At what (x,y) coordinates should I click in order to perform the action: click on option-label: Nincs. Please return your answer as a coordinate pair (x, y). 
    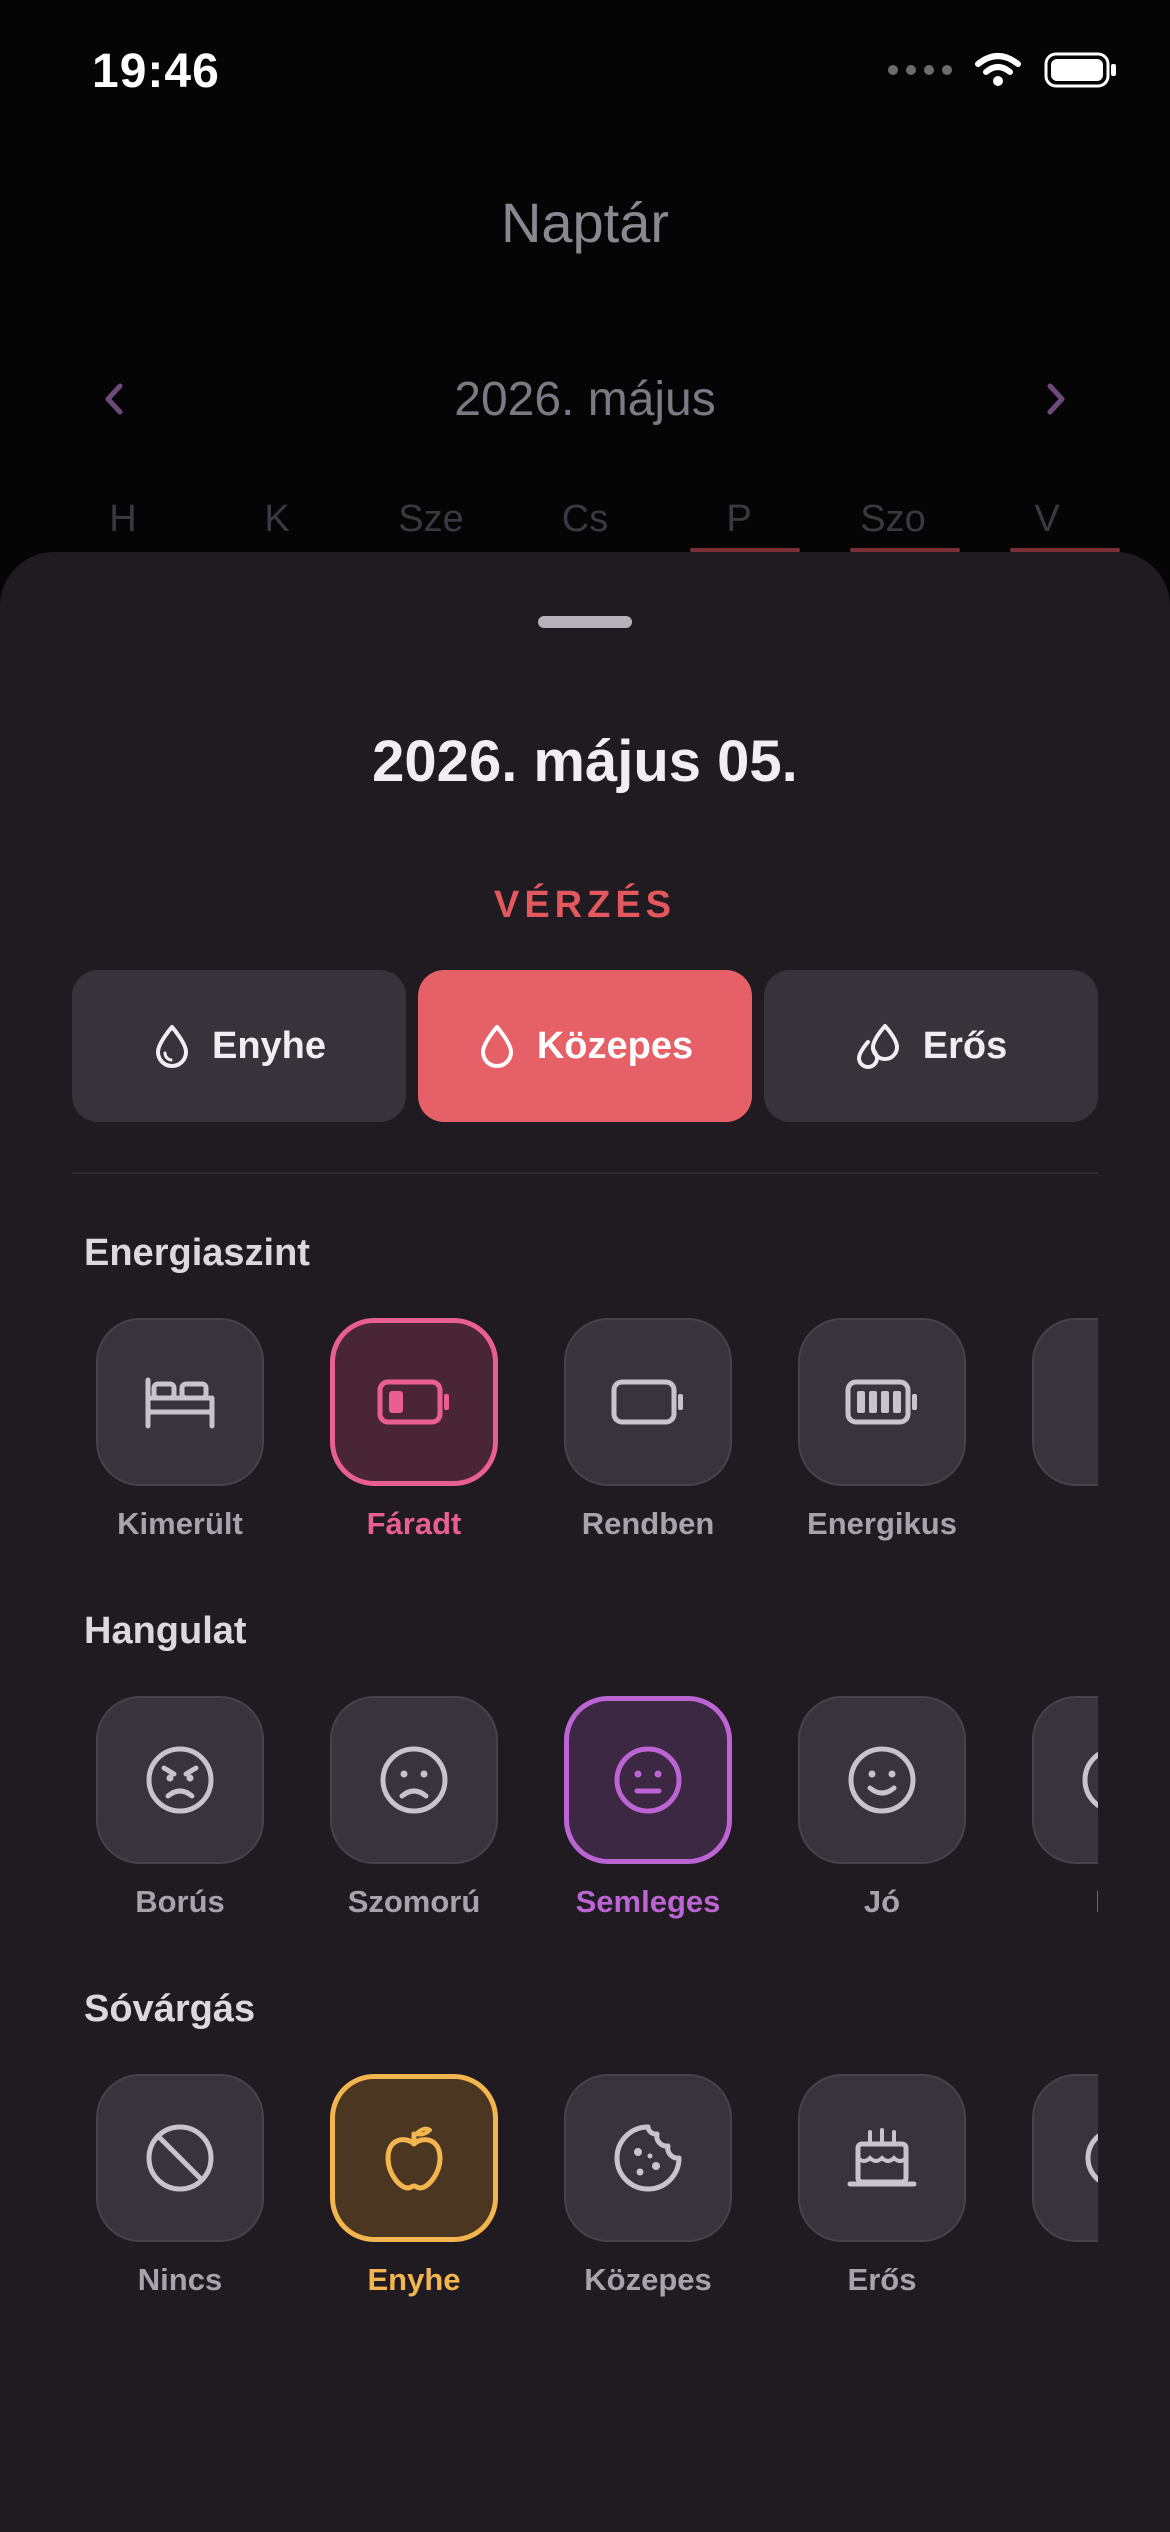
    Looking at the image, I should click on (180, 2279).